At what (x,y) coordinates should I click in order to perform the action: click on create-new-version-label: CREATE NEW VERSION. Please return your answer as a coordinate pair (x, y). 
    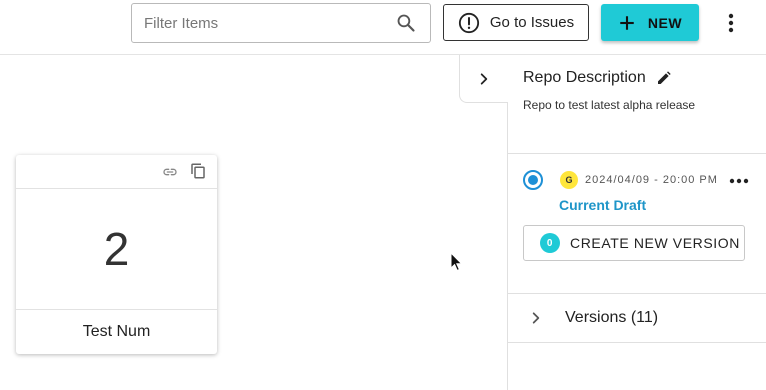
    Looking at the image, I should click on (655, 243).